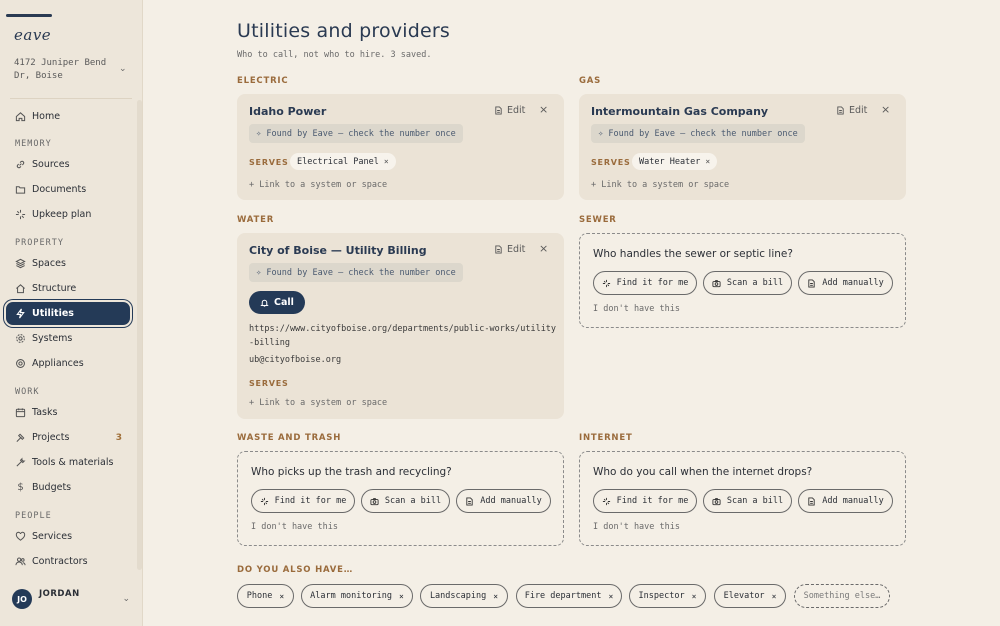  Describe the element at coordinates (68, 412) in the screenshot. I see `sidebar-item-tasks: Tasks` at that location.